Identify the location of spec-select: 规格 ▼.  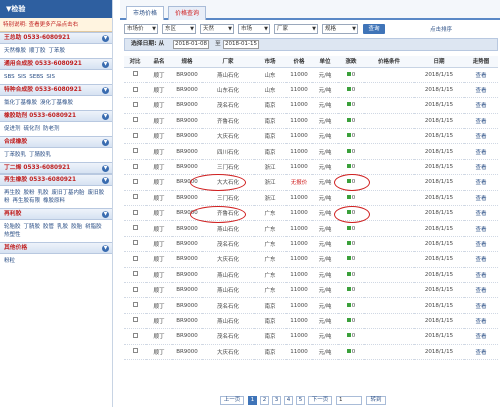
(340, 29).